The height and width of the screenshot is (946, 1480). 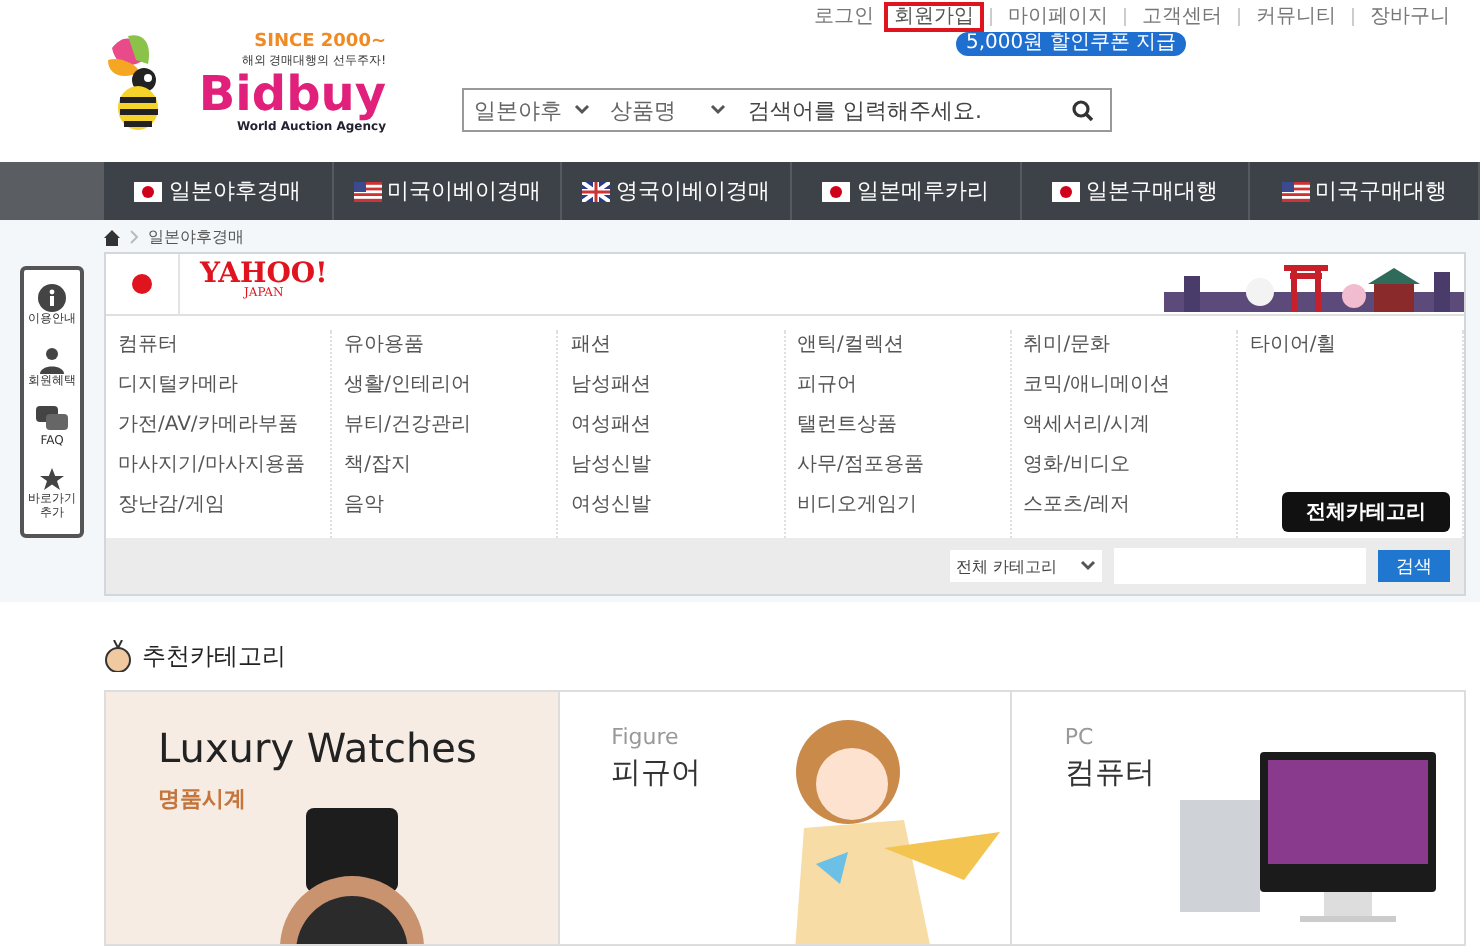 What do you see at coordinates (1129, 470) in the screenshot?
I see `category-link: 영화/비디오` at bounding box center [1129, 470].